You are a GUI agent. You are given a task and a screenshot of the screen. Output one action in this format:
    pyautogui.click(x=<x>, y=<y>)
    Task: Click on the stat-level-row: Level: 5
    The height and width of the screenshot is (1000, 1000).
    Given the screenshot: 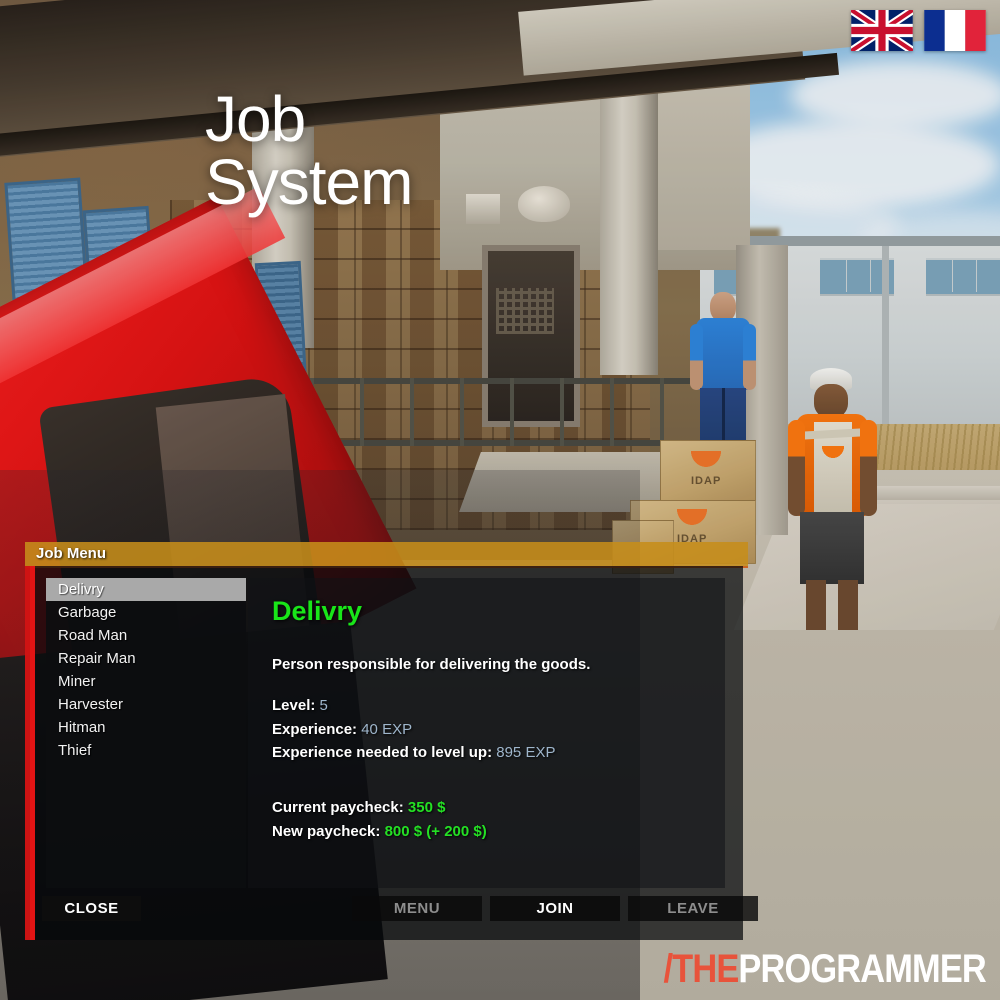 What is the action you would take?
    pyautogui.click(x=413, y=706)
    